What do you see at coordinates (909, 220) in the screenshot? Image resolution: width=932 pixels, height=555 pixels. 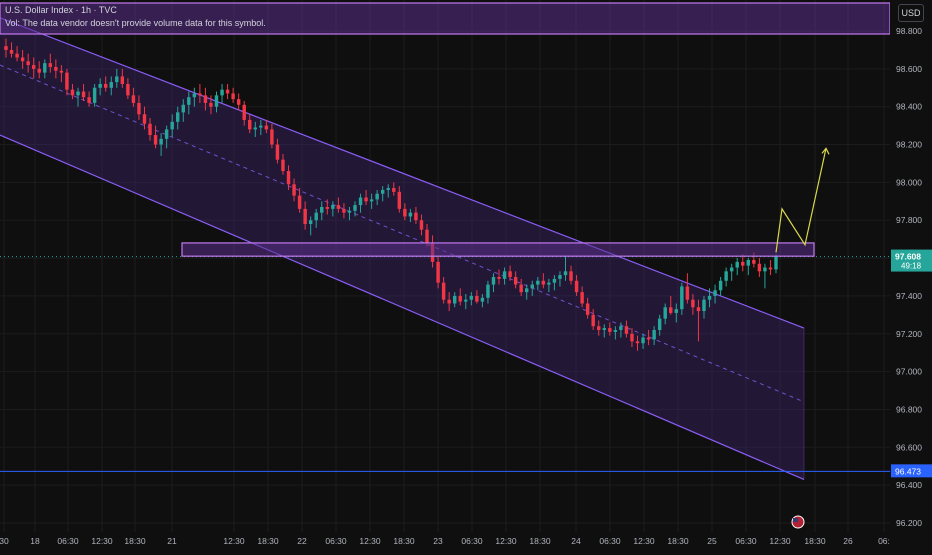 I see `price-tick-label: 97.800` at bounding box center [909, 220].